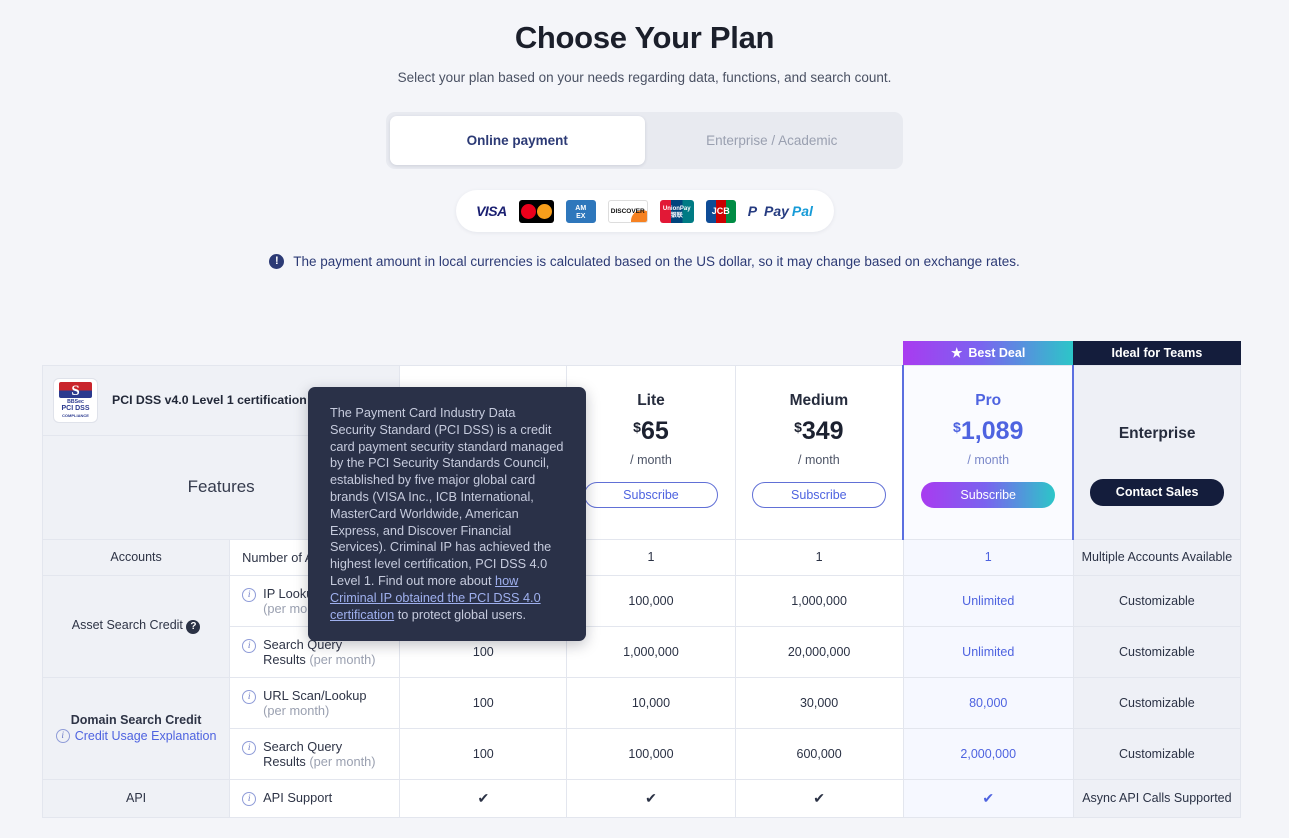 The width and height of the screenshot is (1289, 838). I want to click on pci-dss-label: PCI DSS v4.0 Level 1 certification, so click(209, 400).